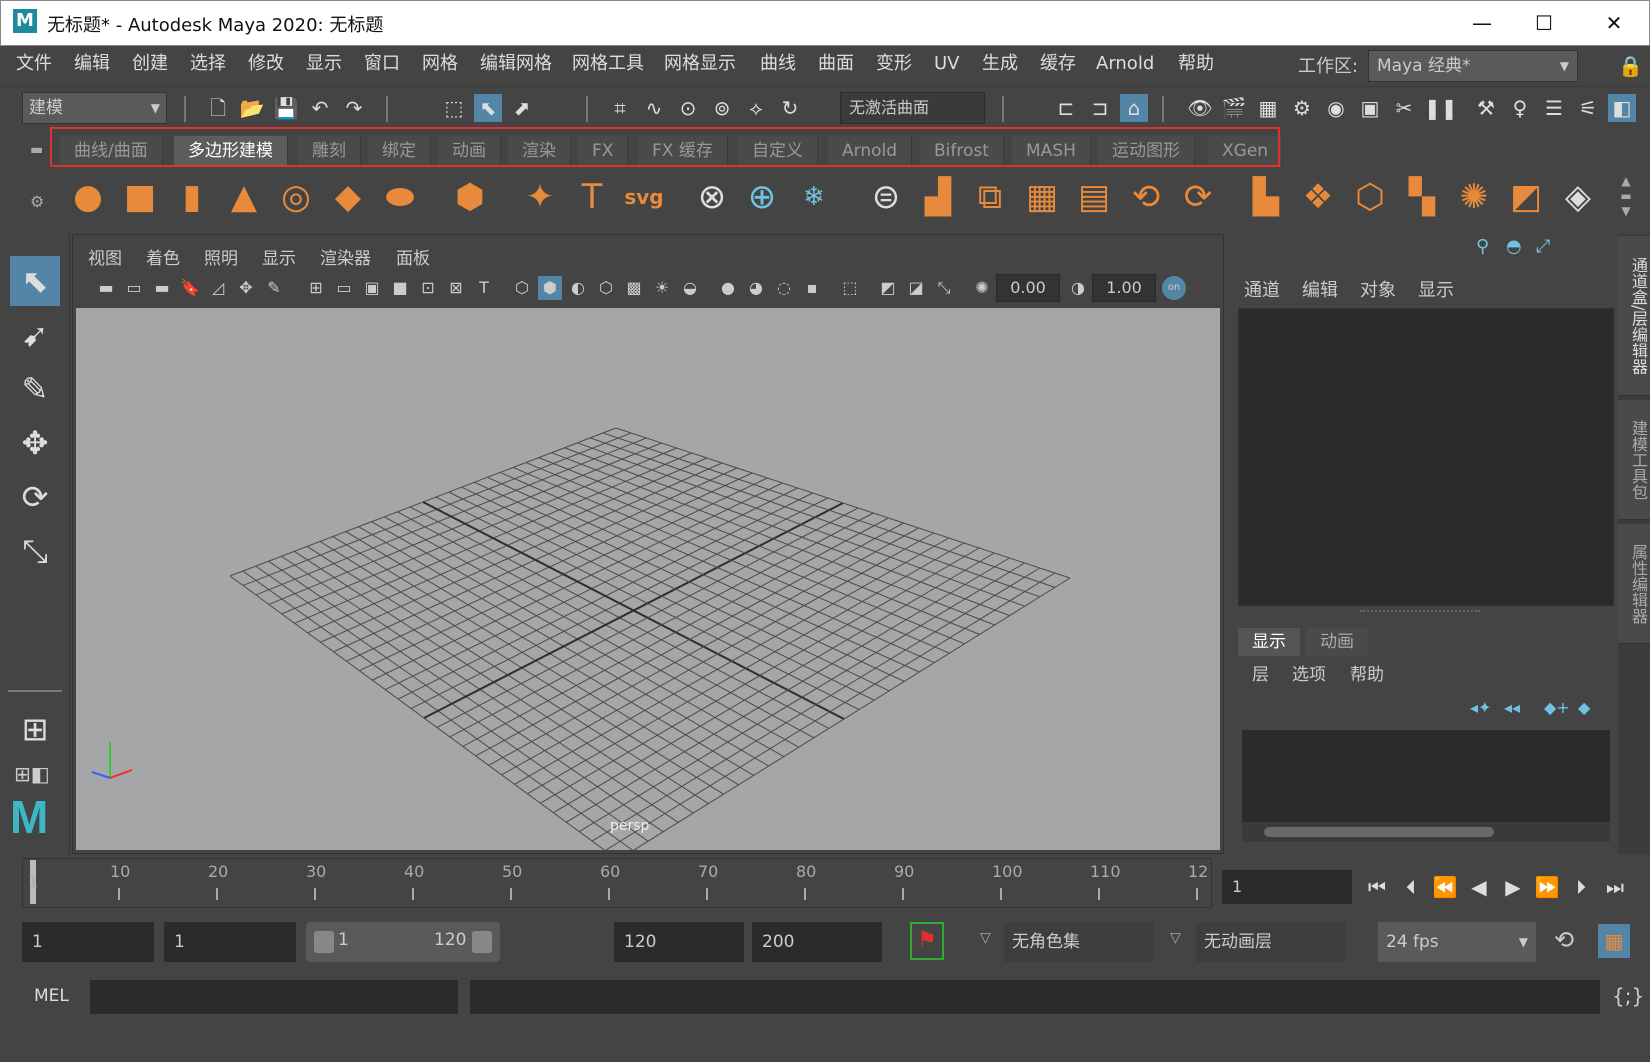  I want to click on menu-windows: 窗口, so click(382, 64).